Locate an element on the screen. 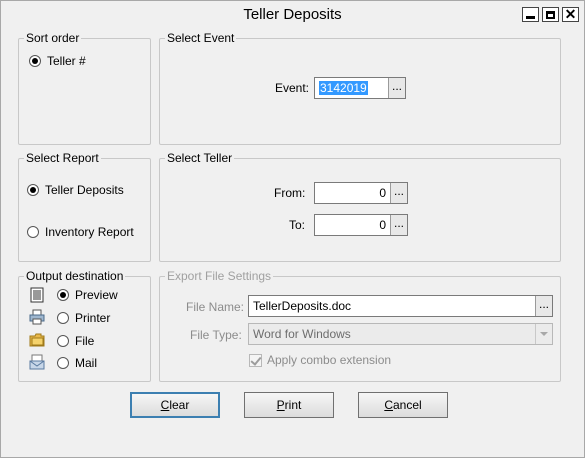 Image resolution: width=585 pixels, height=458 pixels. cancel-hotkey: C is located at coordinates (388, 405).